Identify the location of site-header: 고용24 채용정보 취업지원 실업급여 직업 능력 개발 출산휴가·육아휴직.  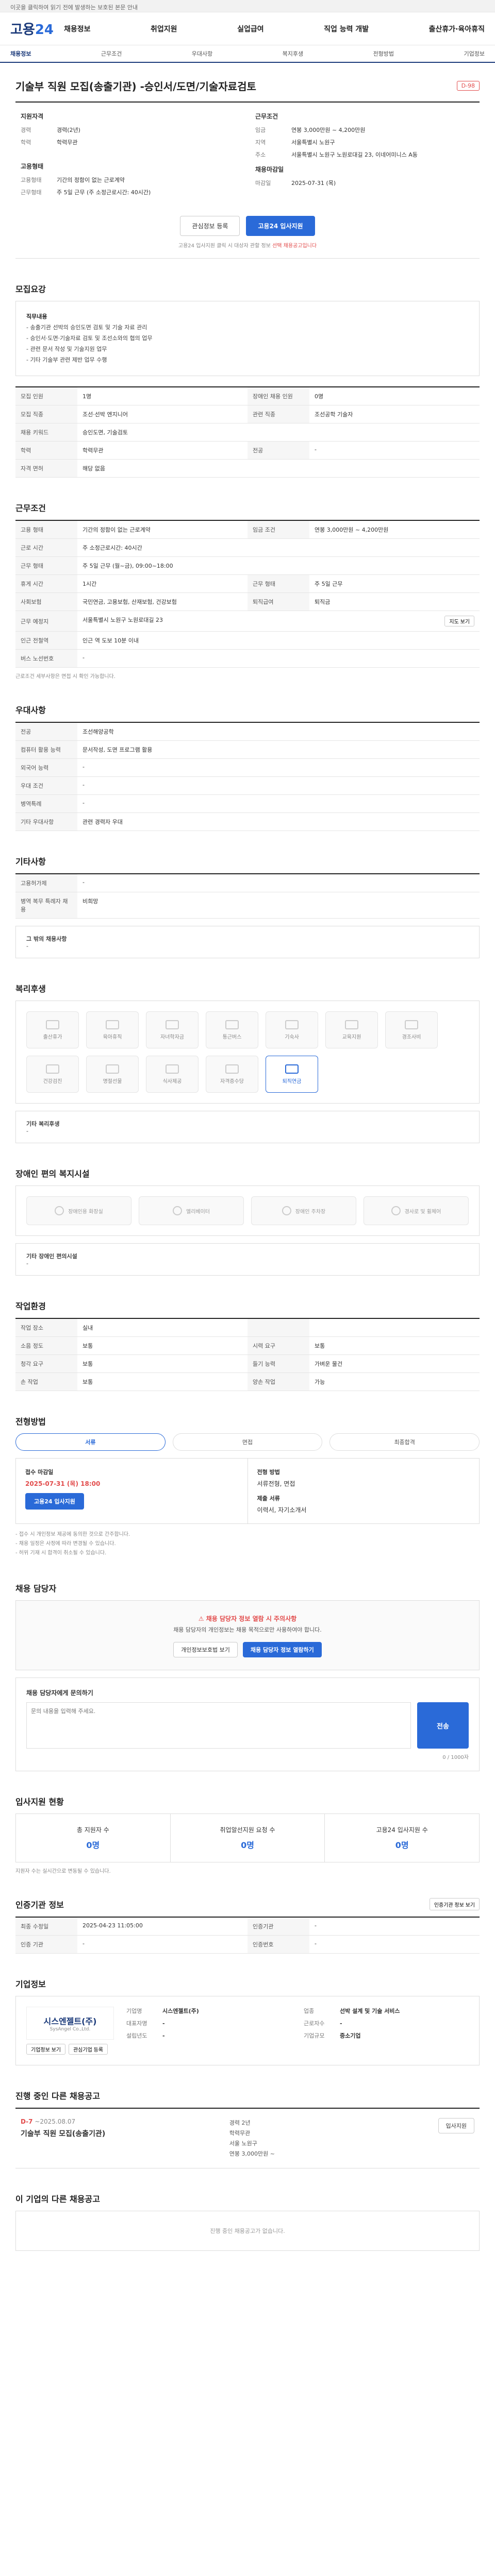
(247, 28).